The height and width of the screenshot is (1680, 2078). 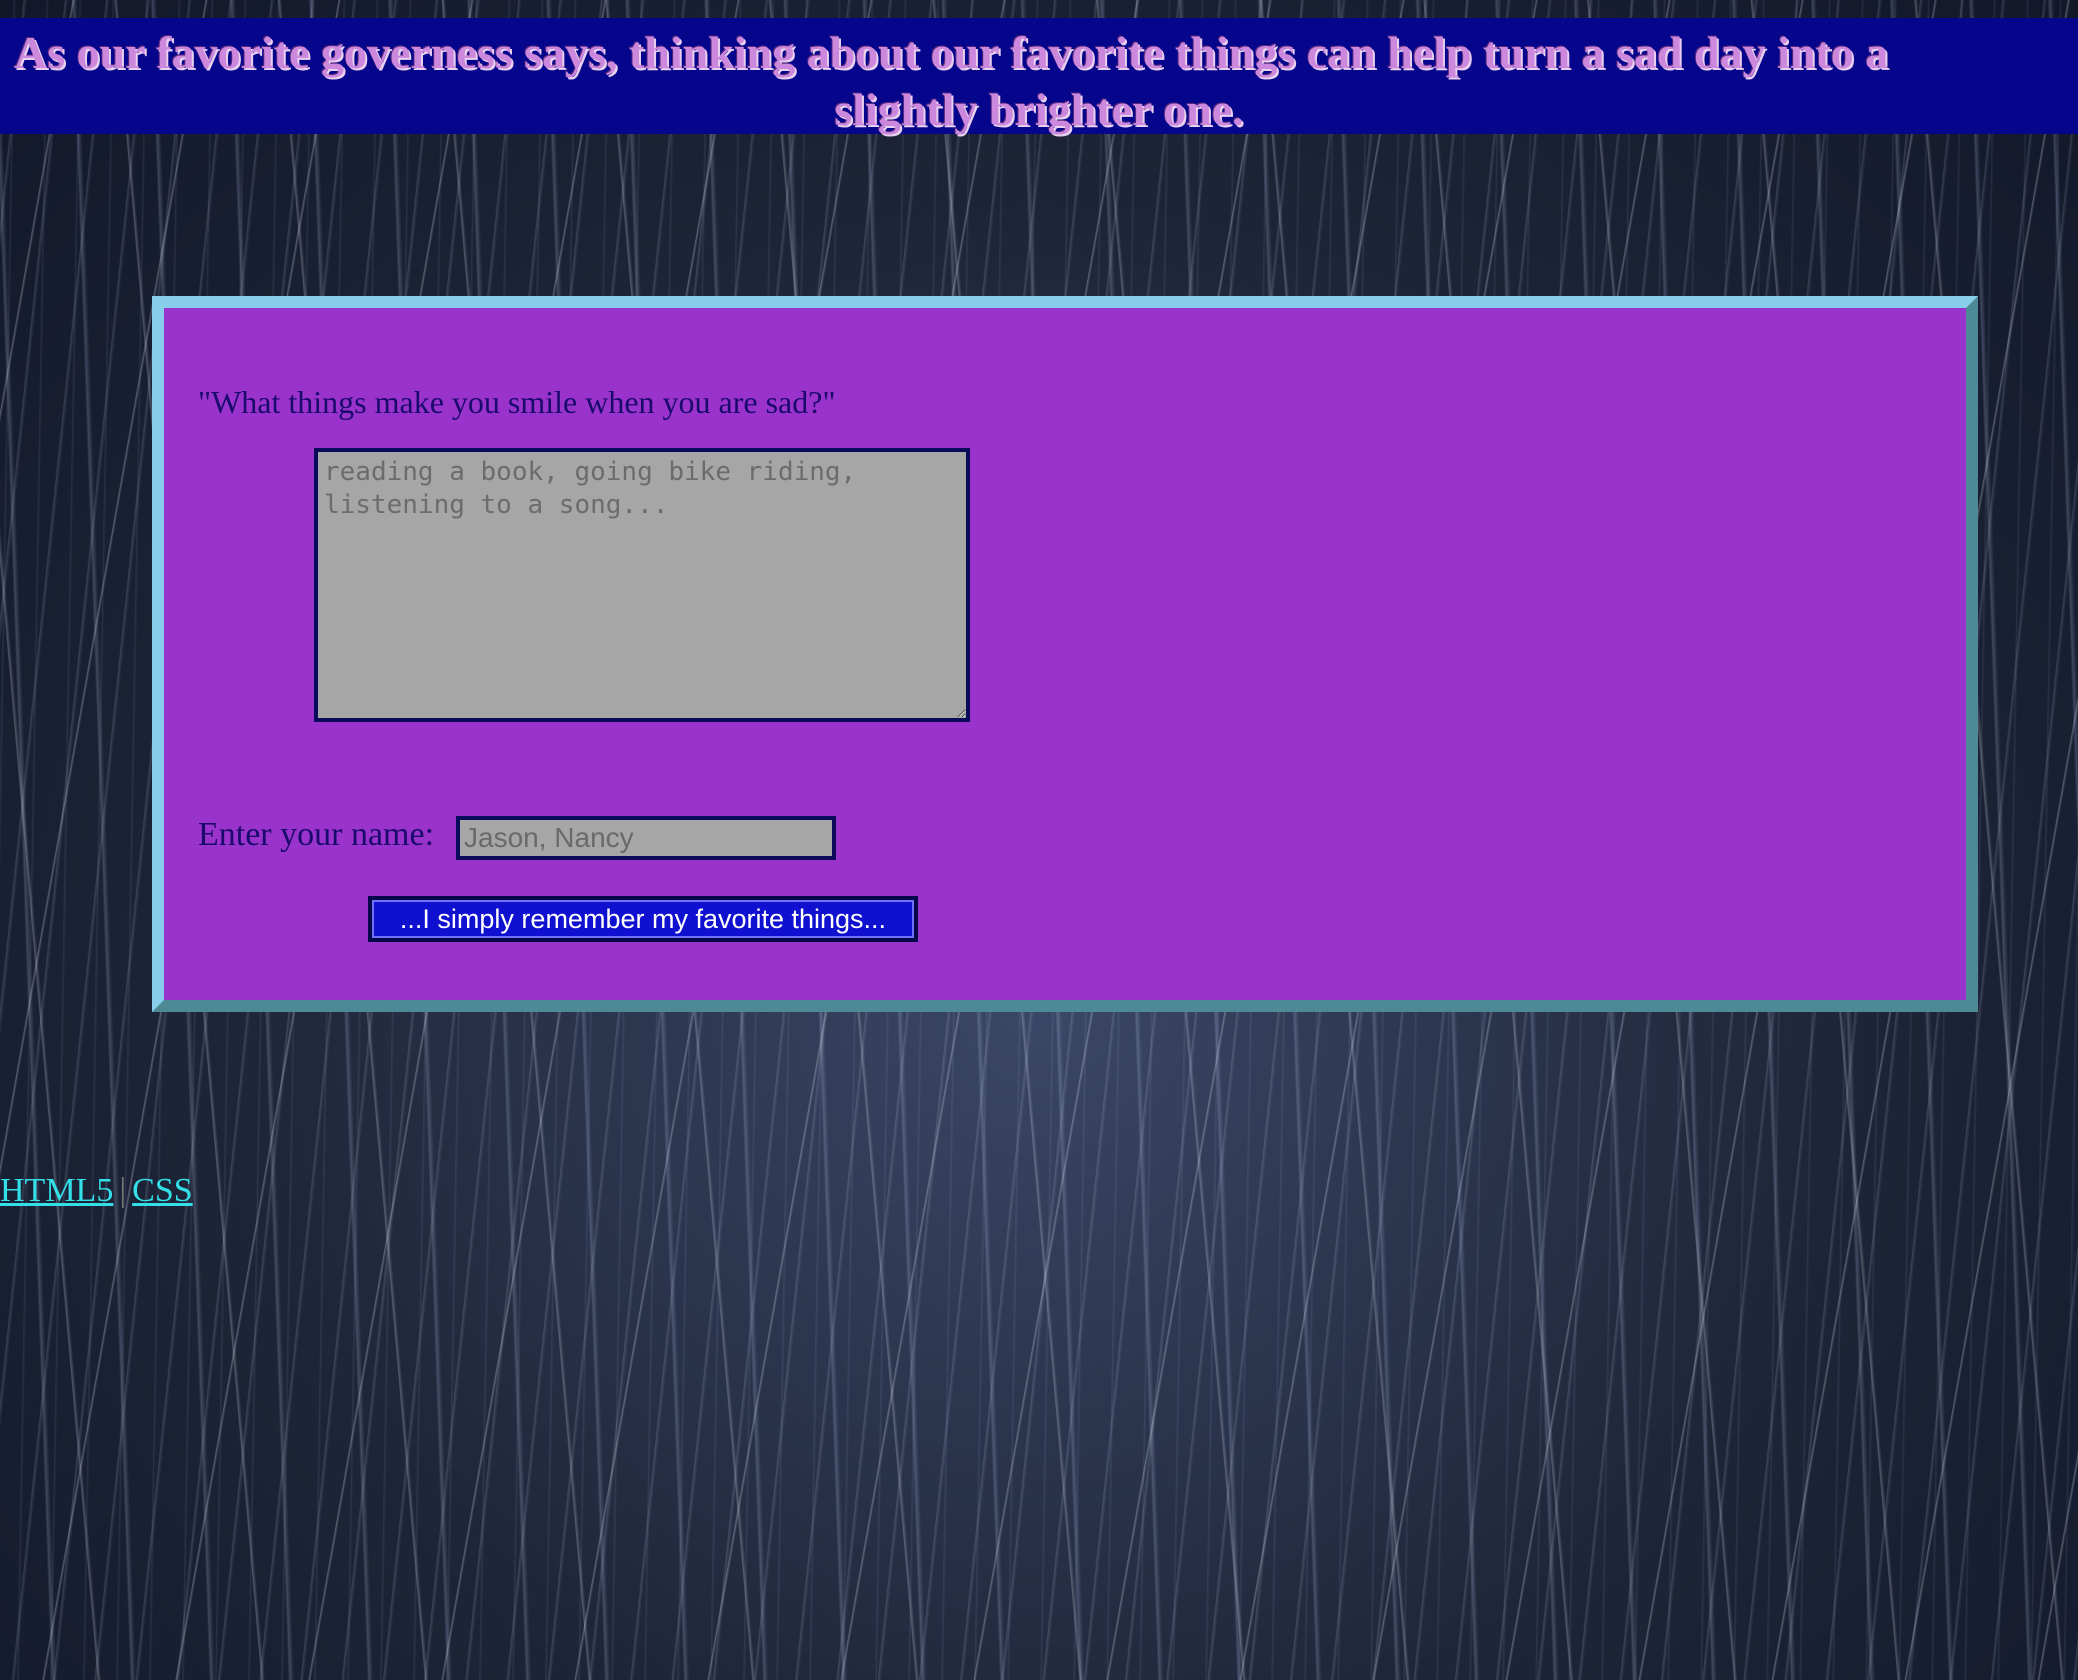 I want to click on favorite-things-textarea, so click(x=642, y=585).